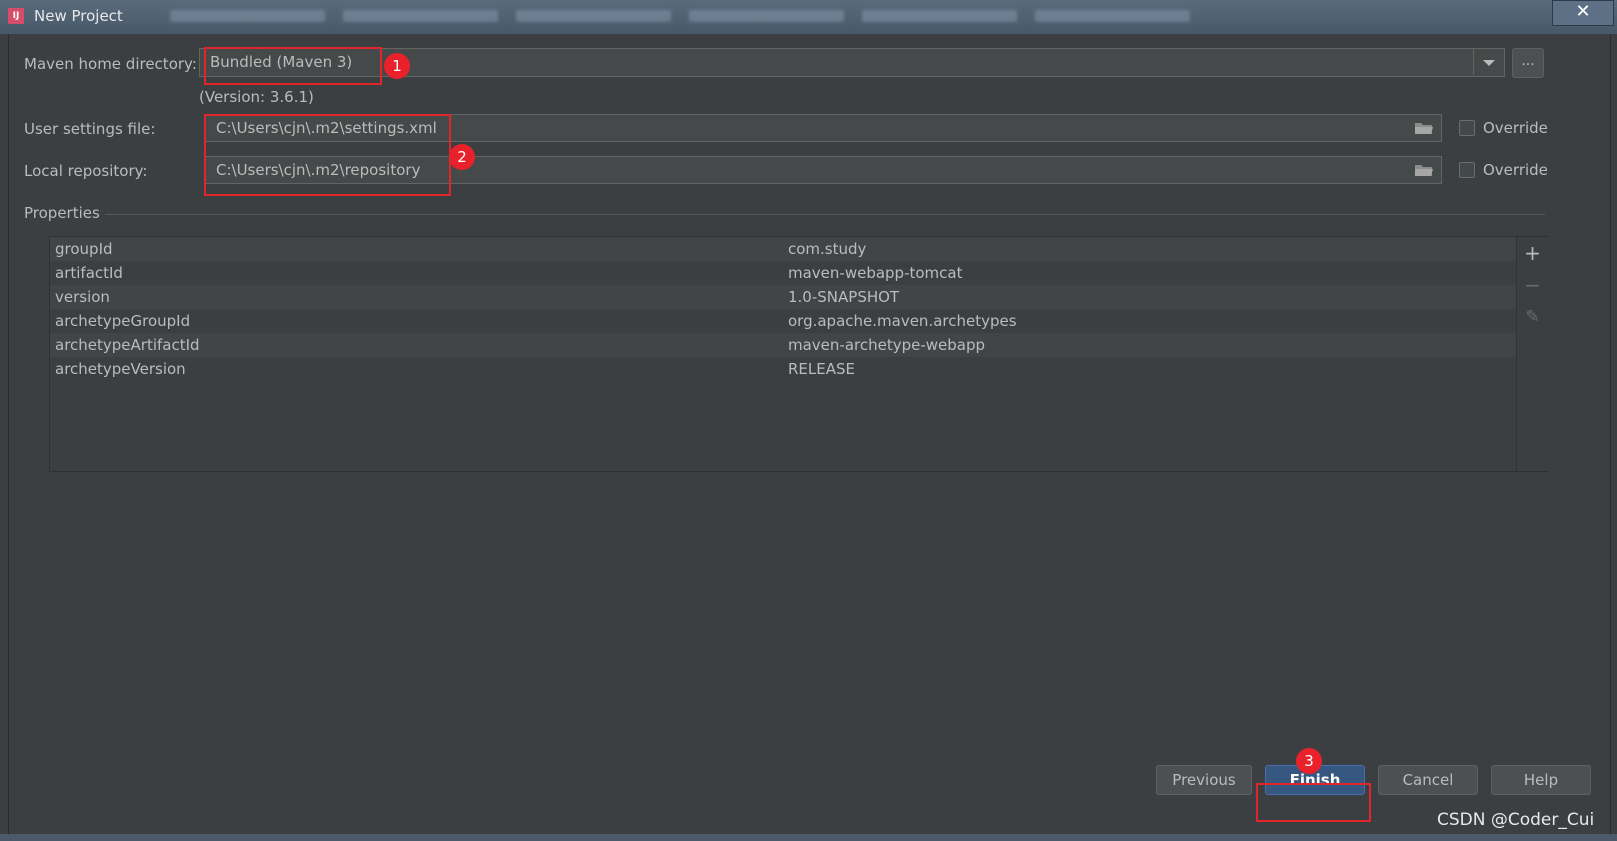 The height and width of the screenshot is (841, 1617). What do you see at coordinates (875, 273) in the screenshot?
I see `property-value: maven-webapp-tomcat` at bounding box center [875, 273].